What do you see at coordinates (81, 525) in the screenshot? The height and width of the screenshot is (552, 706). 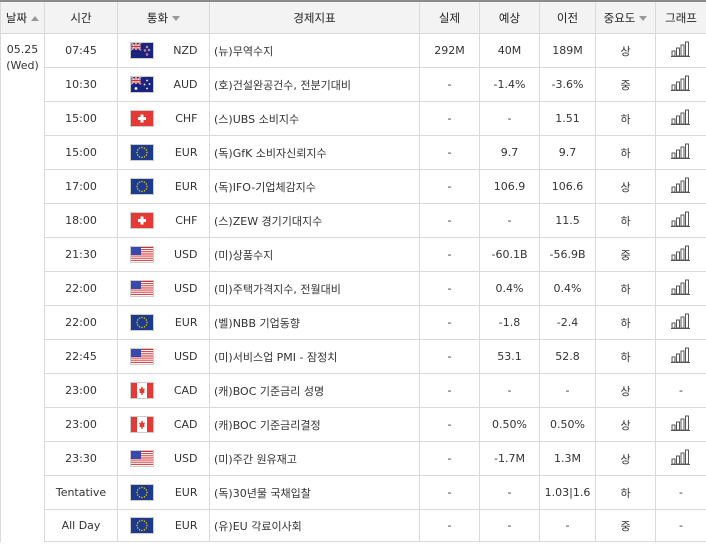 I see `time-cell: All Day` at bounding box center [81, 525].